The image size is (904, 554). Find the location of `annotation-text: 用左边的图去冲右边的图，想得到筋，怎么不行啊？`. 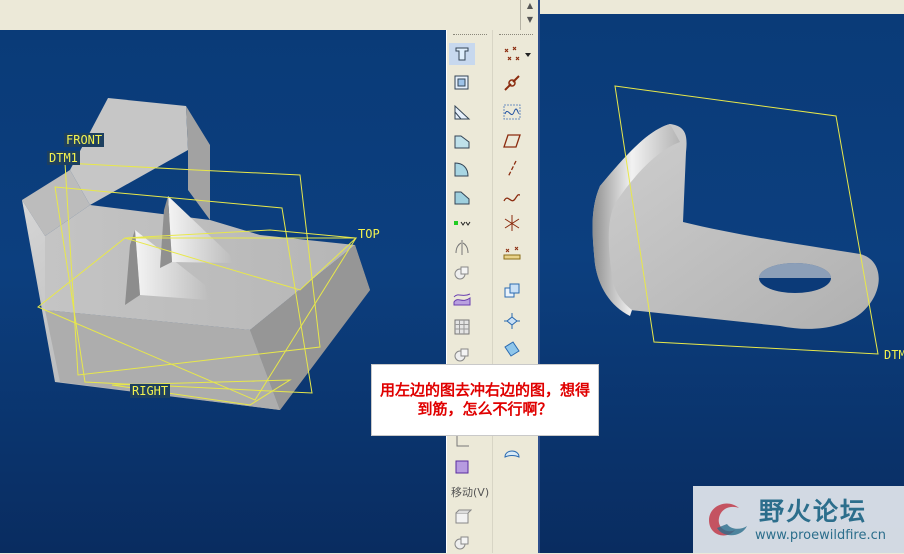

annotation-text: 用左边的图去冲右边的图，想得到筋，怎么不行啊？ is located at coordinates (484, 399).